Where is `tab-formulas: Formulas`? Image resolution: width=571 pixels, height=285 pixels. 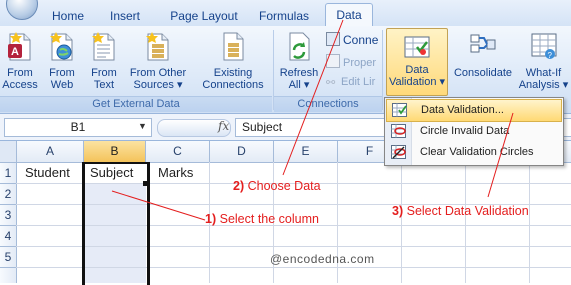
tab-formulas: Formulas is located at coordinates (284, 16).